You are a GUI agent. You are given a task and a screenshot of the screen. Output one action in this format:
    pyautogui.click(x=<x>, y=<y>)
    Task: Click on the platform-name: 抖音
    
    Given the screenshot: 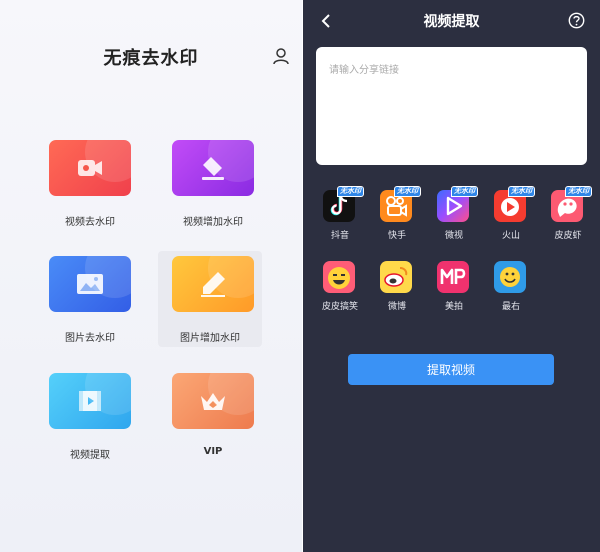 What is the action you would take?
    pyautogui.click(x=339, y=236)
    